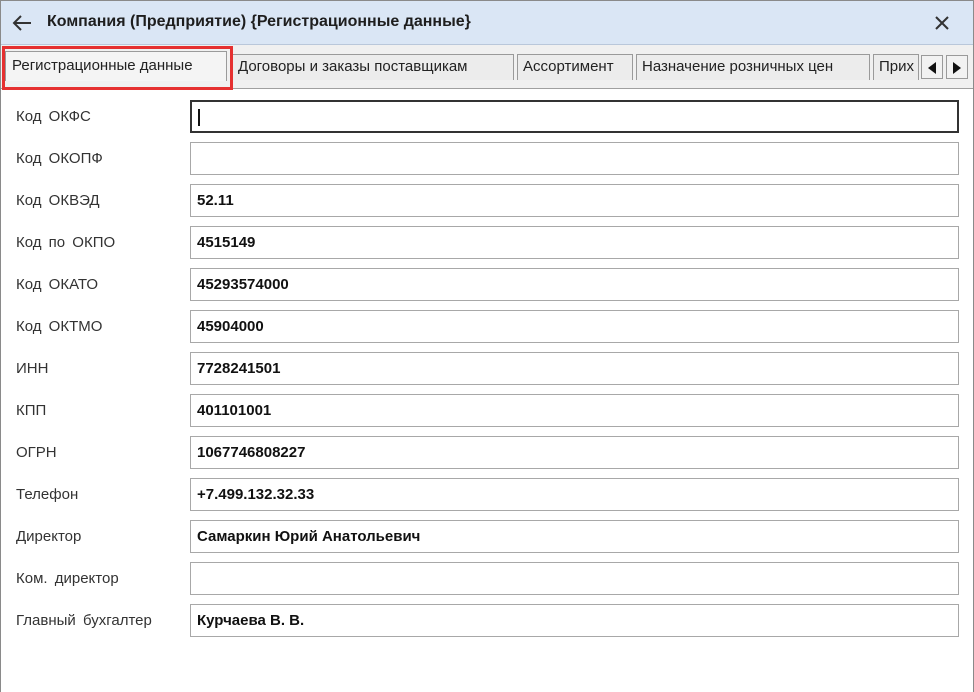  Describe the element at coordinates (574, 452) in the screenshot. I see `ogrn-input: 1067746808227` at that location.